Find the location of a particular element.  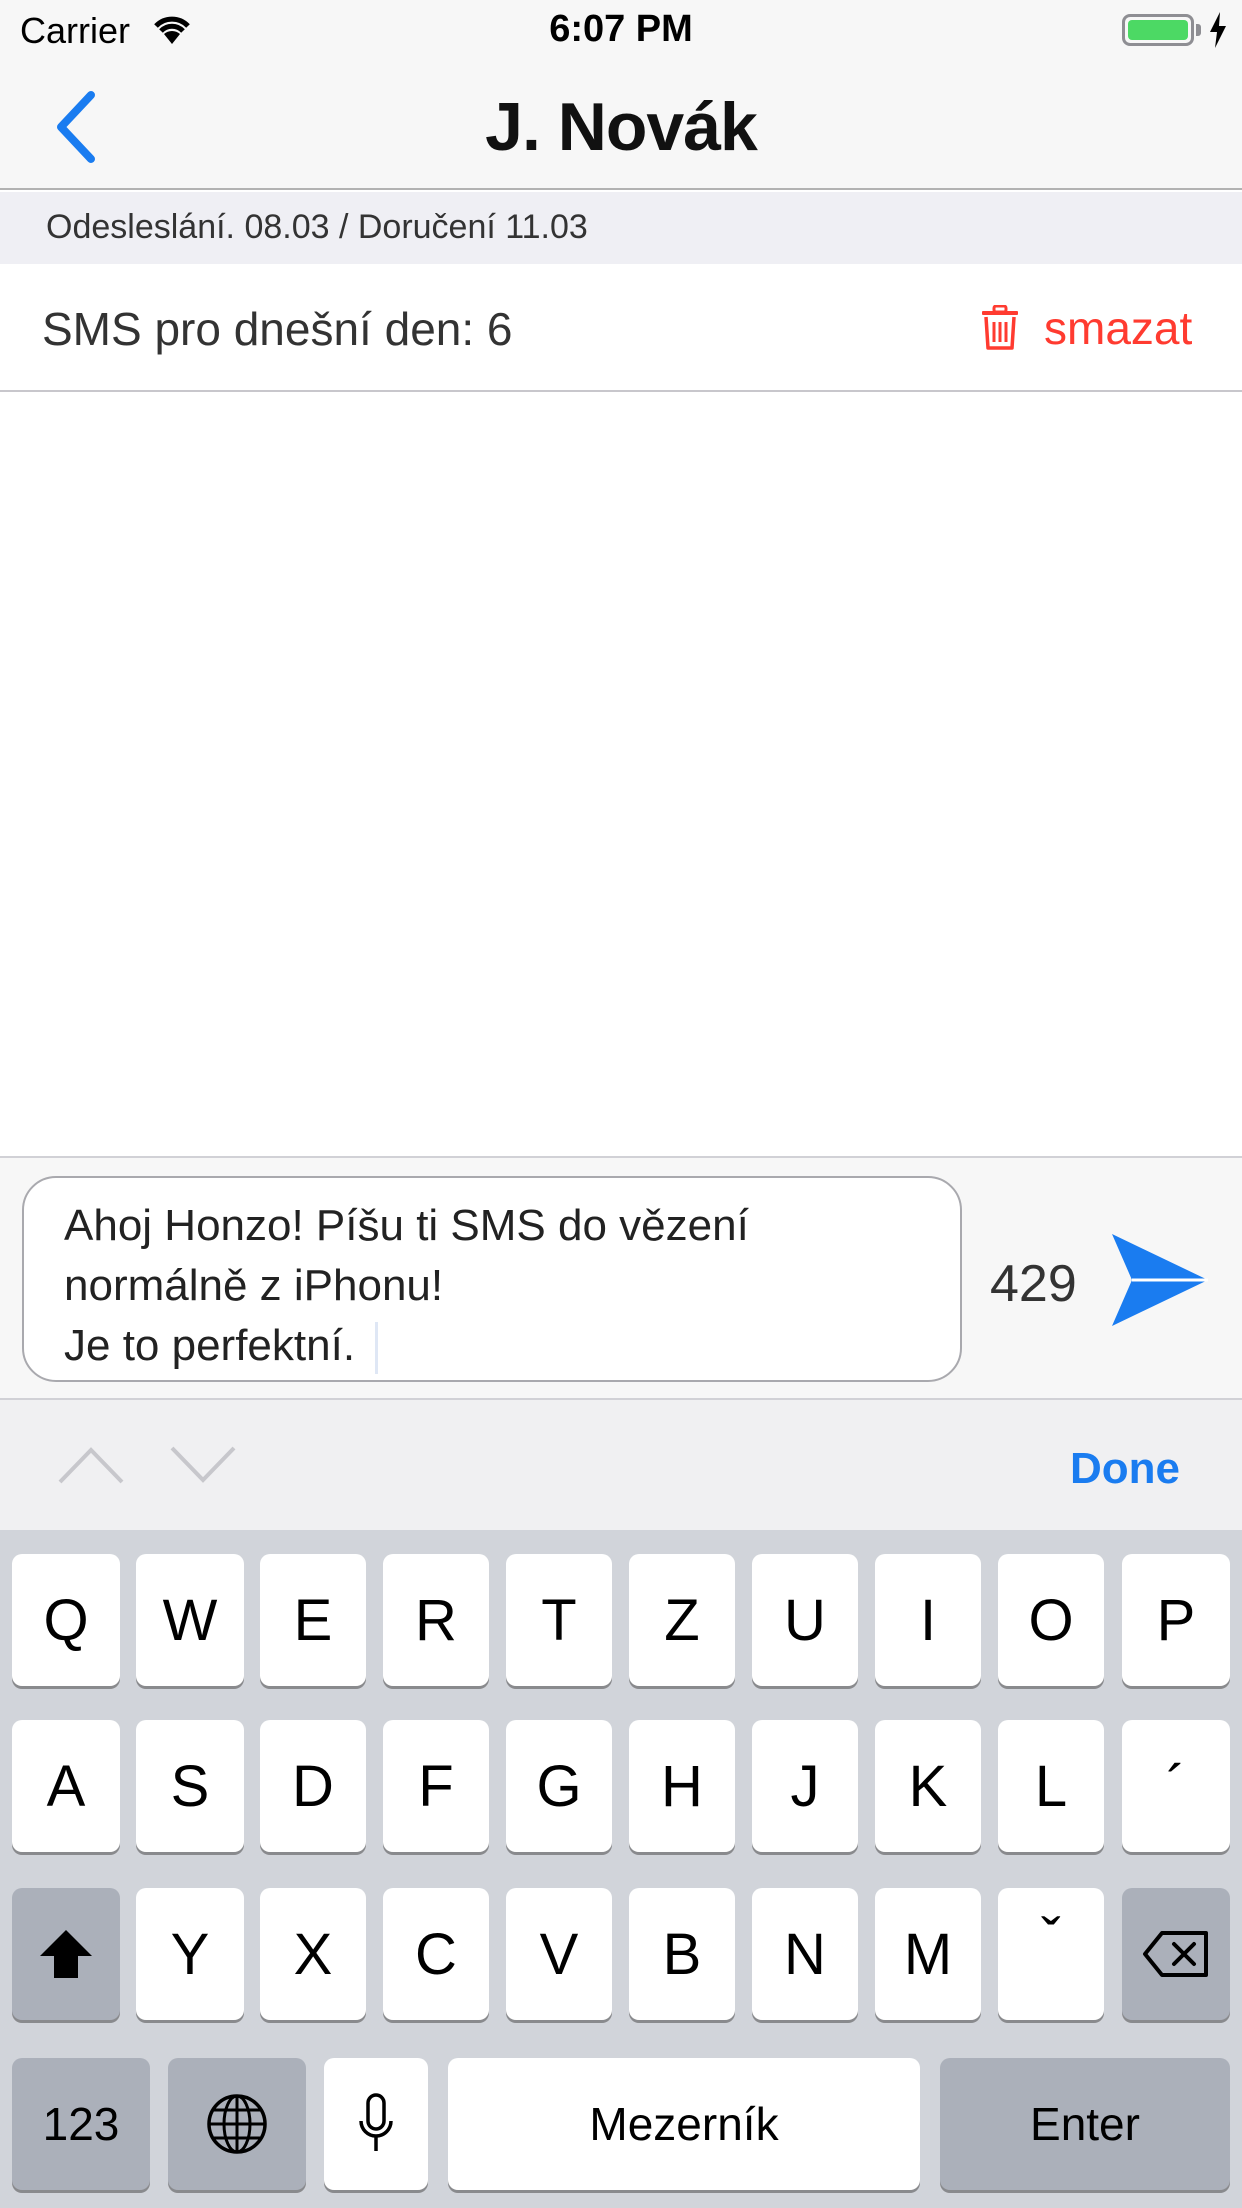

delivery-info-text: Odesleslání. 08.03 / Doručení 11.03 is located at coordinates (317, 227).